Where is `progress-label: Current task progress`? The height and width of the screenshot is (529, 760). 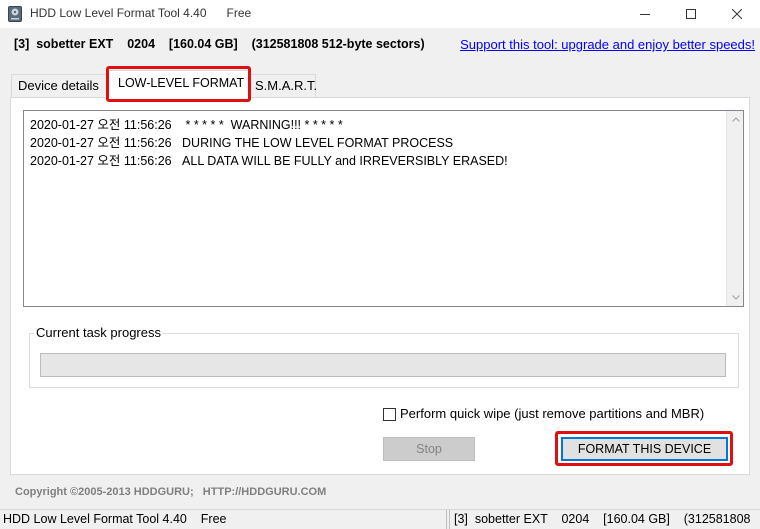
progress-label: Current task progress is located at coordinates (98, 332).